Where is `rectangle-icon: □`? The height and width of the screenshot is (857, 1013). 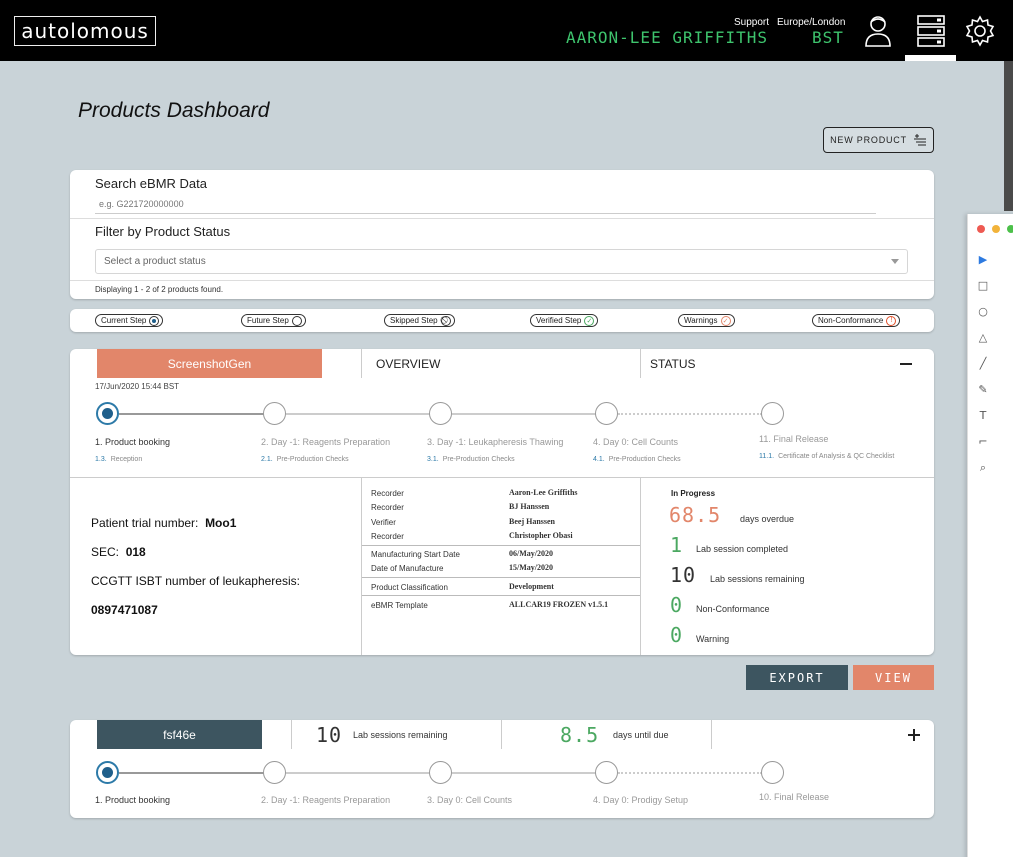 rectangle-icon: □ is located at coordinates (983, 286).